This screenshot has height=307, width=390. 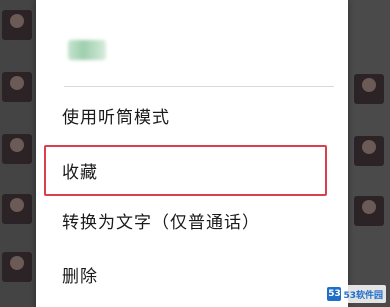 What do you see at coordinates (87, 50) in the screenshot?
I see `blurred-contact-name` at bounding box center [87, 50].